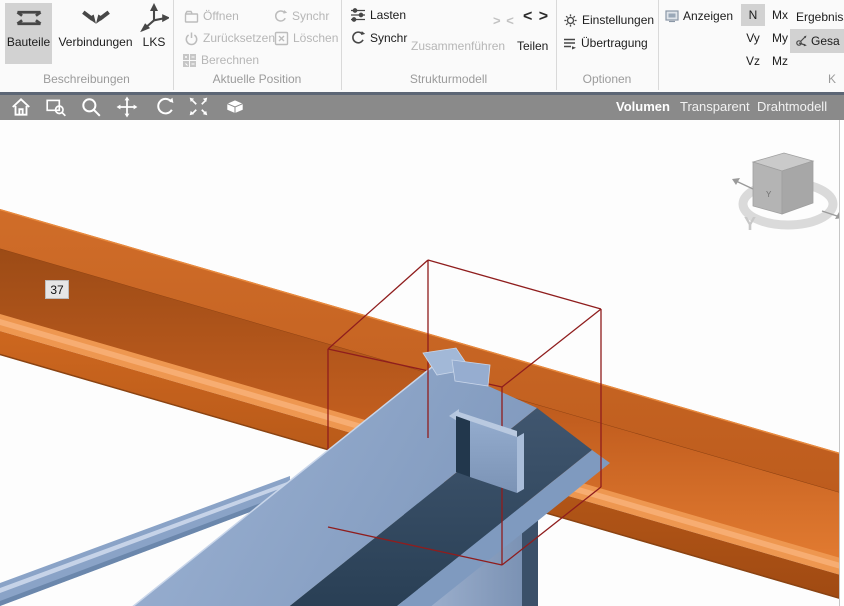 Image resolution: width=844 pixels, height=606 pixels. I want to click on gesamt-label: Gesa, so click(825, 41).